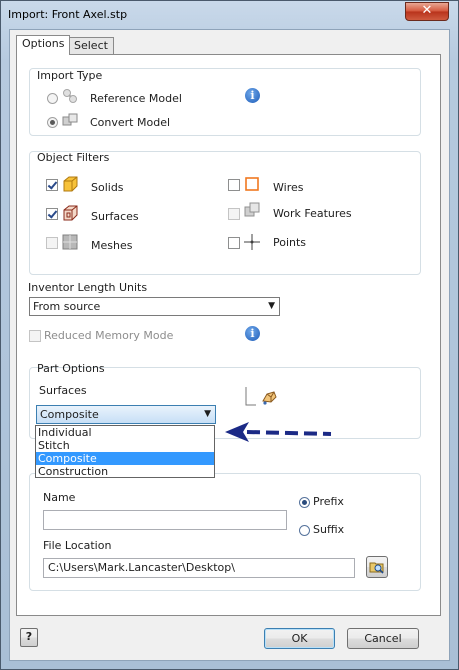  What do you see at coordinates (70, 184) in the screenshot?
I see `solids-icon` at bounding box center [70, 184].